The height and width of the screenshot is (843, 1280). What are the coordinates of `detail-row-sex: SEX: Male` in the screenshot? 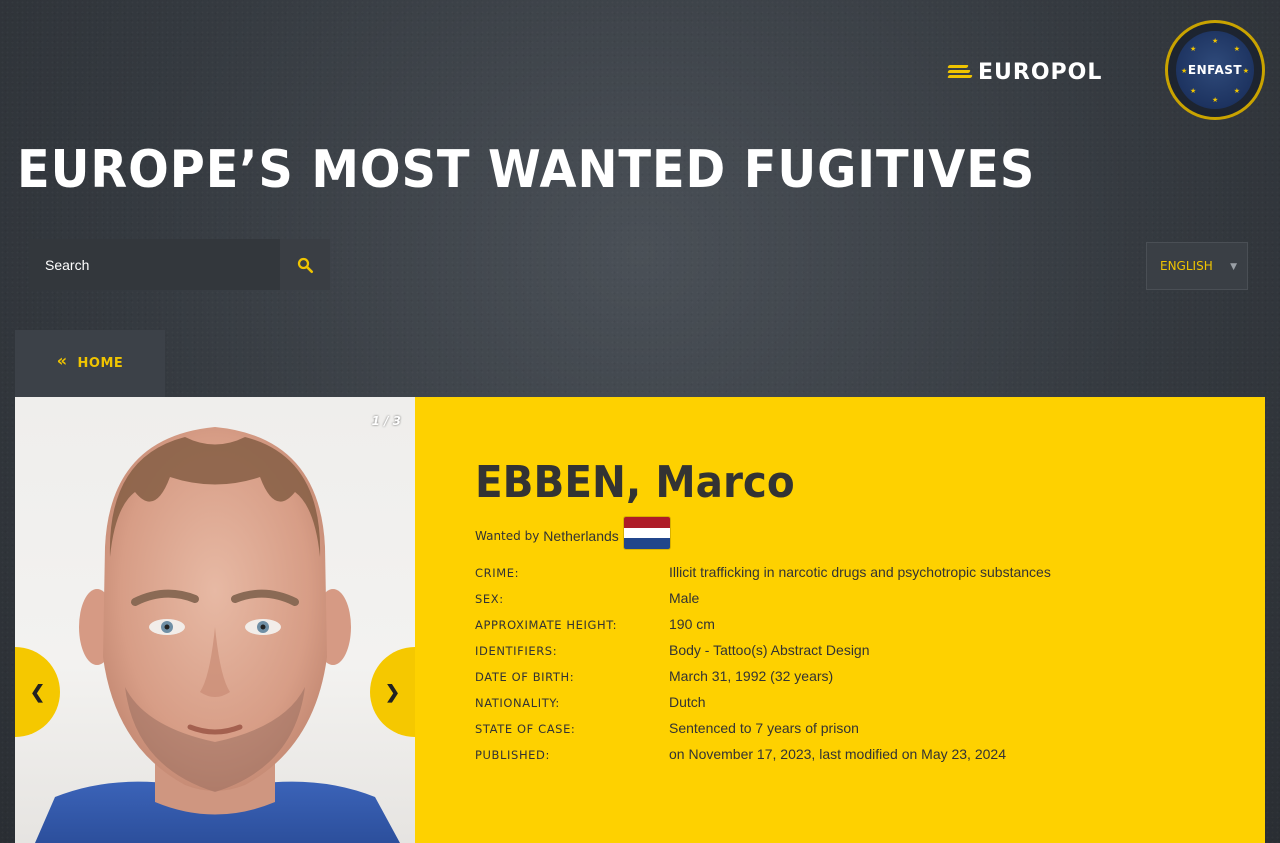 It's located at (855, 603).